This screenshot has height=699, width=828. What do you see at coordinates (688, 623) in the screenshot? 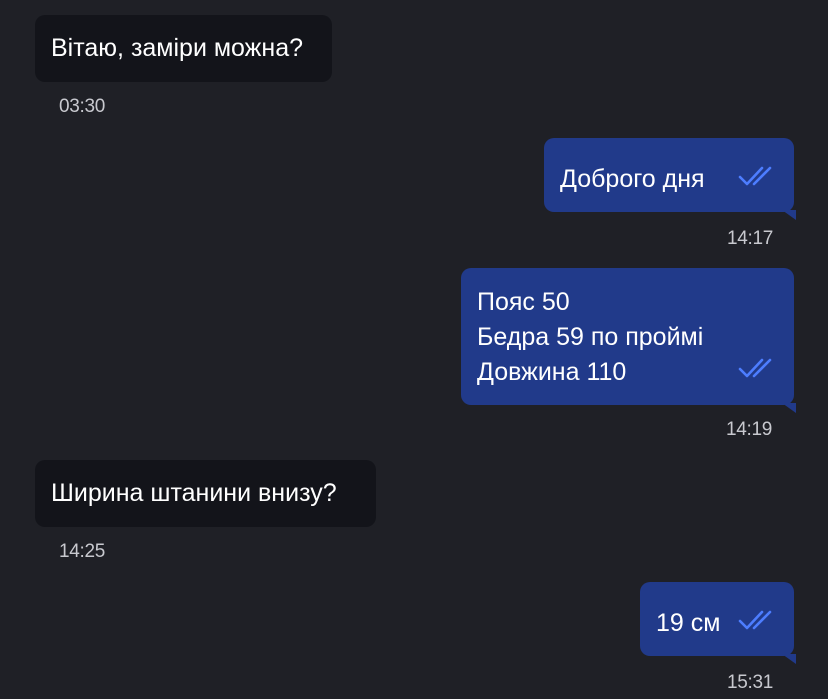
I see `message-text: 19 см` at bounding box center [688, 623].